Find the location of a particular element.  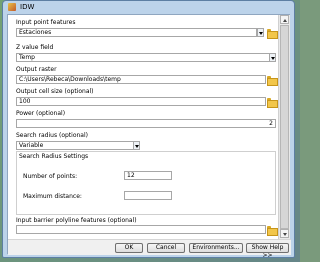

input-point-features-label: Input point features is located at coordinates (46, 22).